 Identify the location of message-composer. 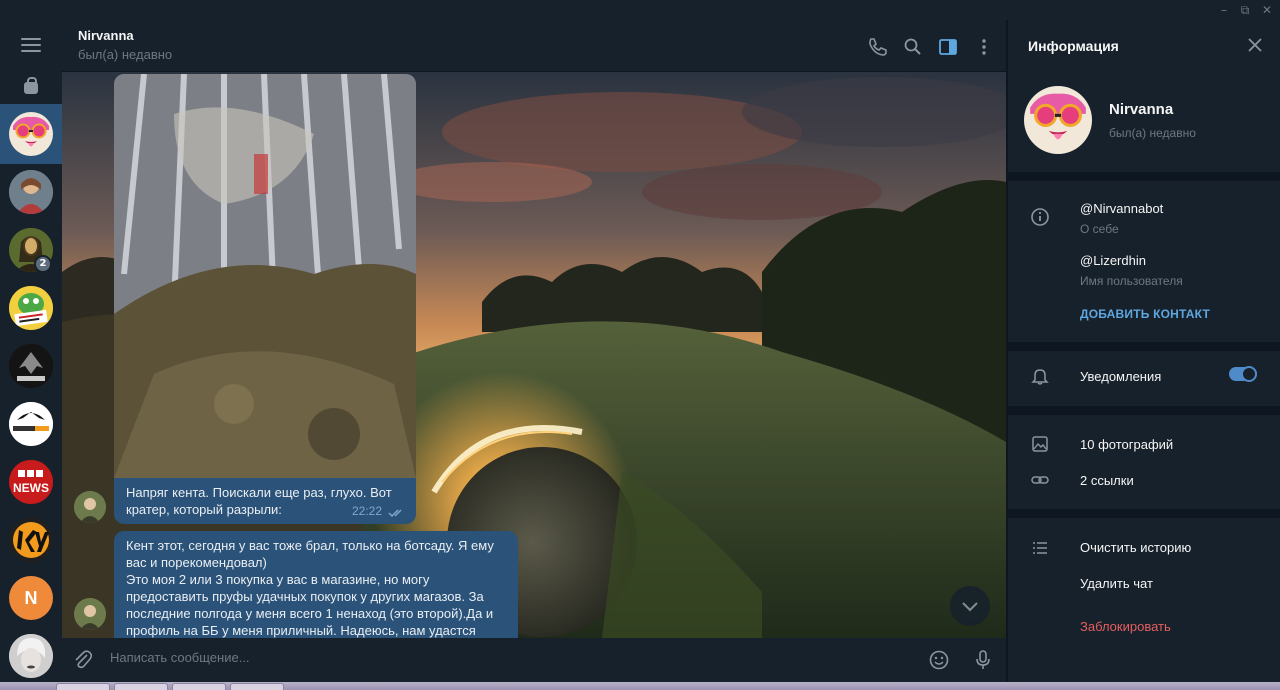
(534, 660).